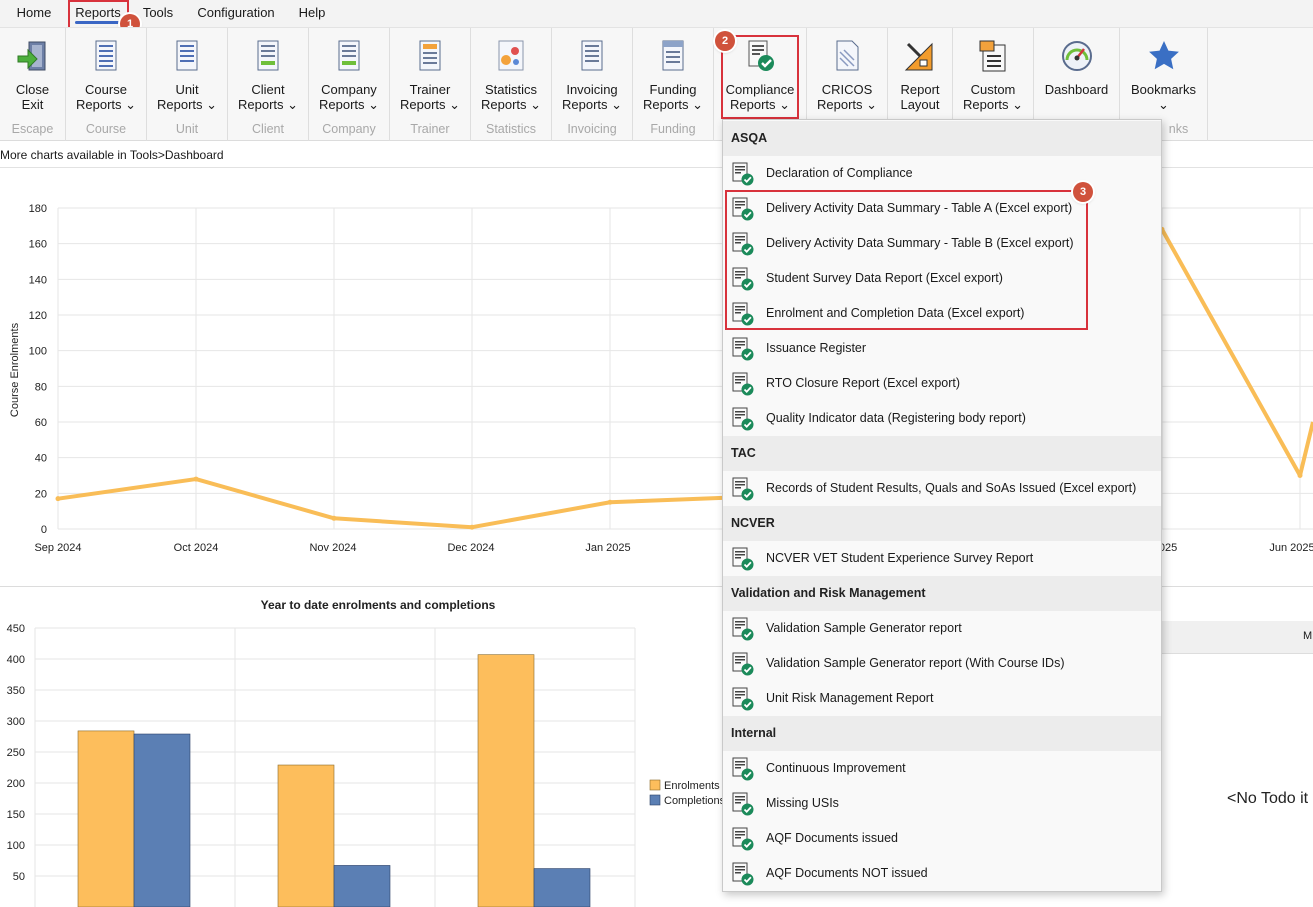 This screenshot has height=907, width=1313. I want to click on ribbon-group-trainer: Trainer Reports ⌄ Trainer, so click(430, 84).